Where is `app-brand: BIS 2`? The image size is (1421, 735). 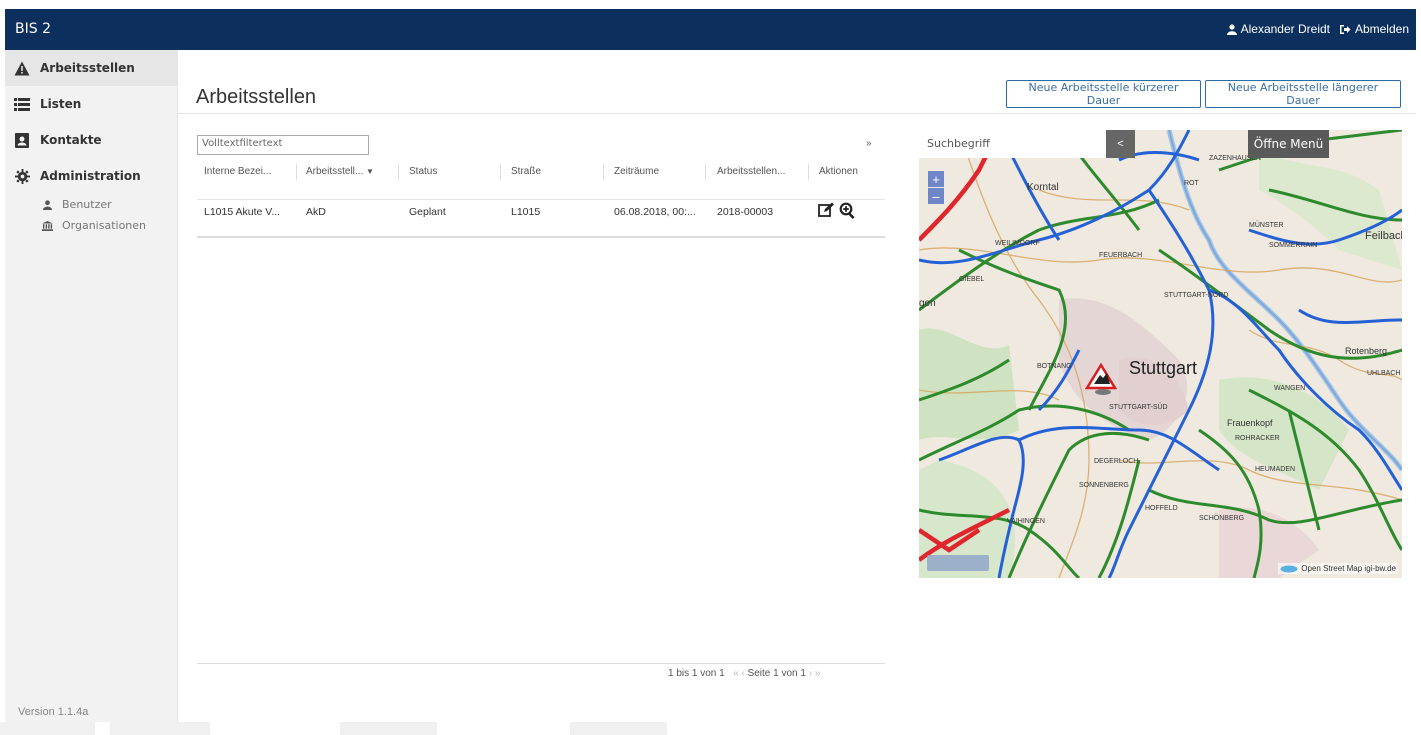 app-brand: BIS 2 is located at coordinates (33, 29).